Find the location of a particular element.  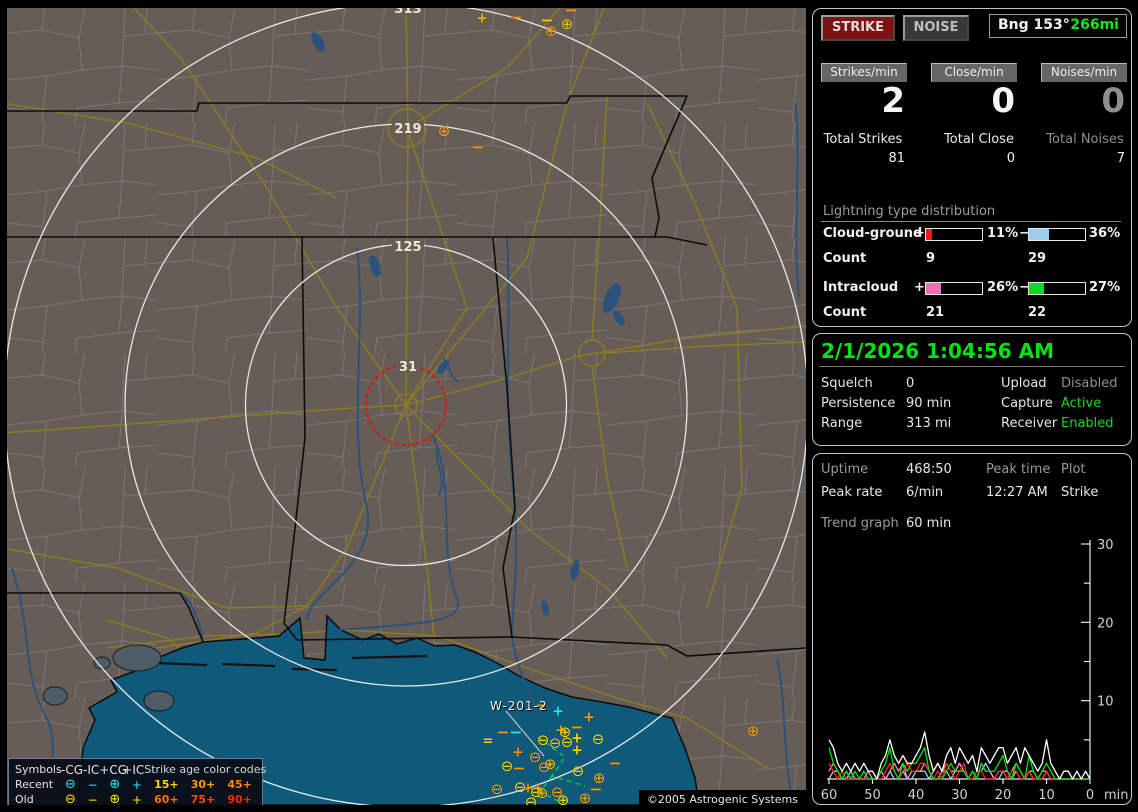

noises-per-min-value: 0 is located at coordinates (1113, 101).